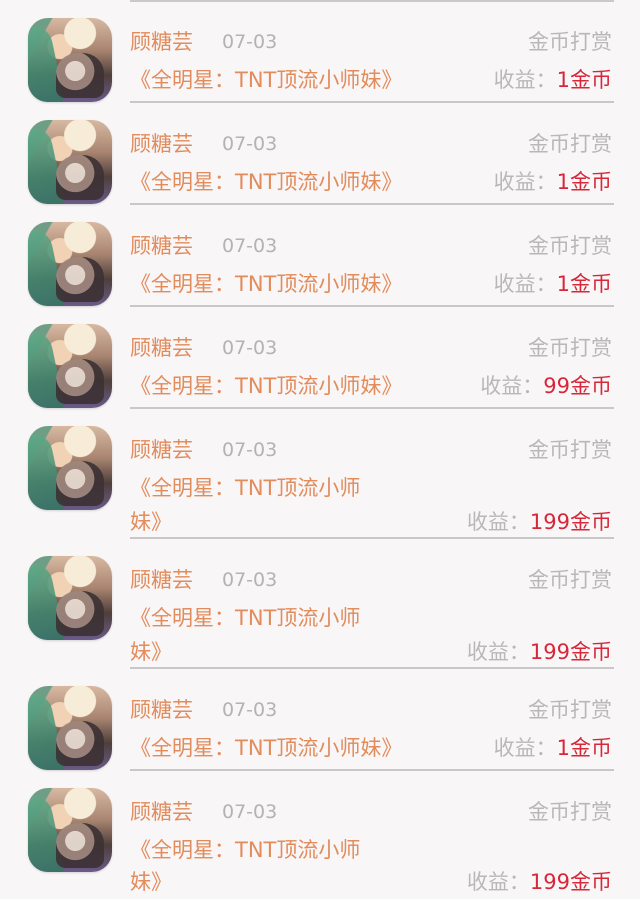 This screenshot has height=899, width=640. Describe the element at coordinates (577, 386) in the screenshot. I see `income-value: 99金币` at that location.